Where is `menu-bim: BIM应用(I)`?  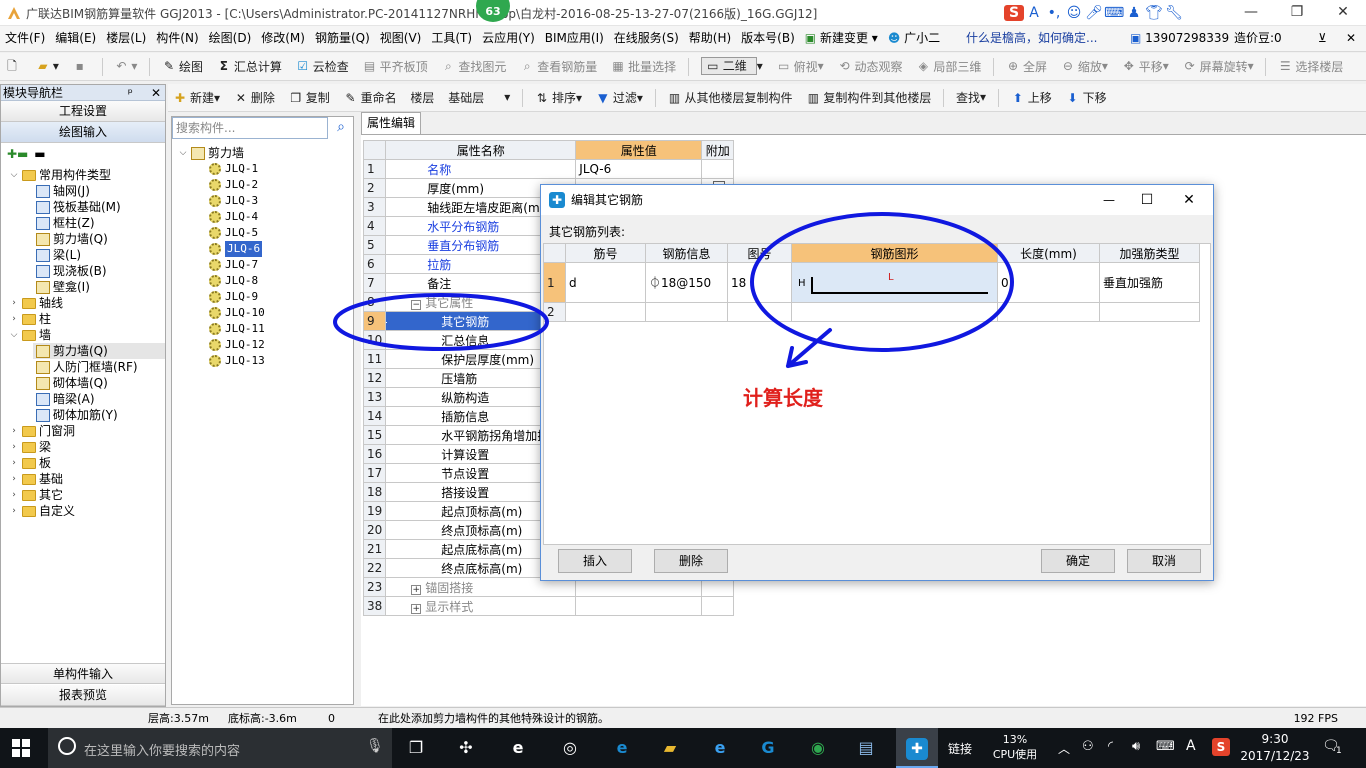 menu-bim: BIM应用(I) is located at coordinates (574, 38).